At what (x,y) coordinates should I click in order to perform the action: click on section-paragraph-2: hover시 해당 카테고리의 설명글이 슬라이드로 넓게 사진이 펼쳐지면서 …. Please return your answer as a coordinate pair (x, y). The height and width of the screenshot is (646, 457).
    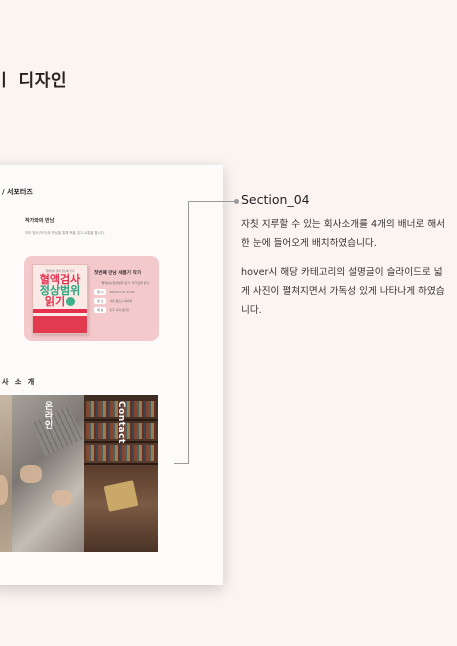
    Looking at the image, I should click on (343, 291).